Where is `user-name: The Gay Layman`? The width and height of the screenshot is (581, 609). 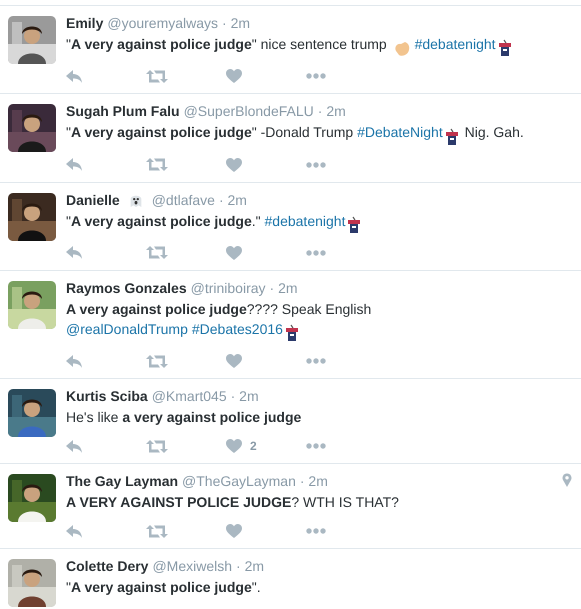 user-name: The Gay Layman is located at coordinates (122, 481).